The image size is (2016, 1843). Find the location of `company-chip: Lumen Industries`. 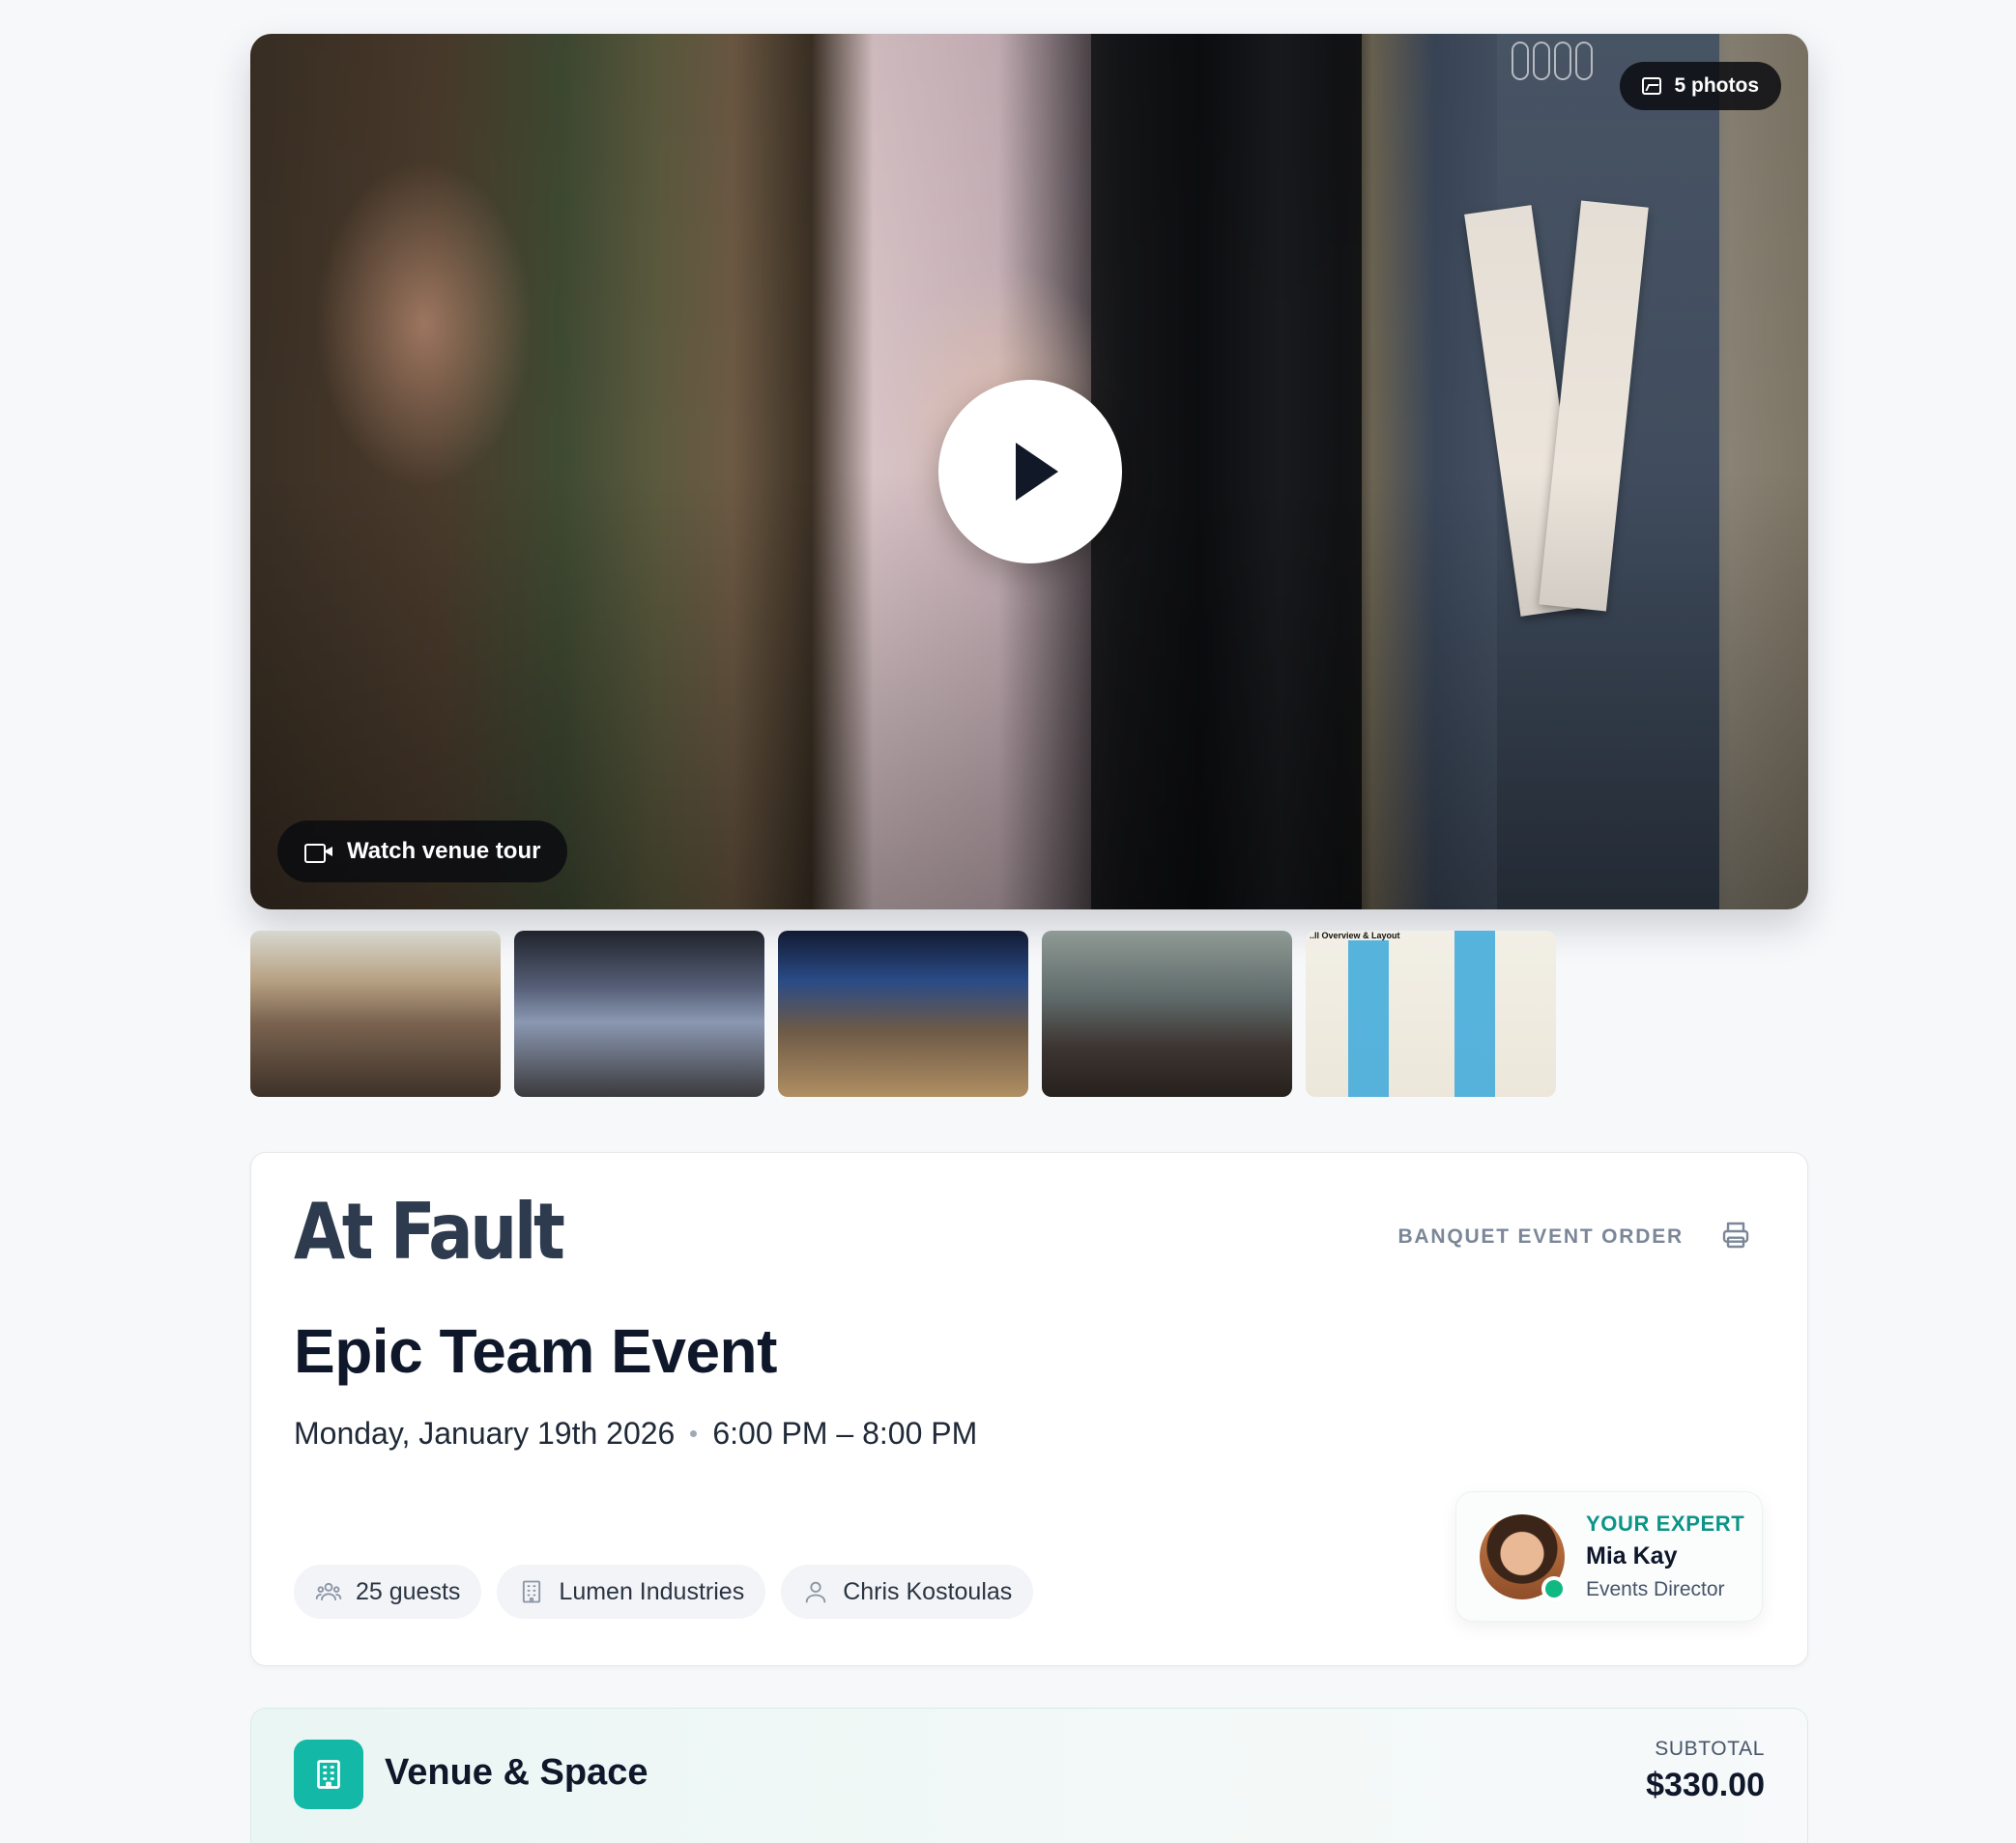

company-chip: Lumen Industries is located at coordinates (632, 1592).